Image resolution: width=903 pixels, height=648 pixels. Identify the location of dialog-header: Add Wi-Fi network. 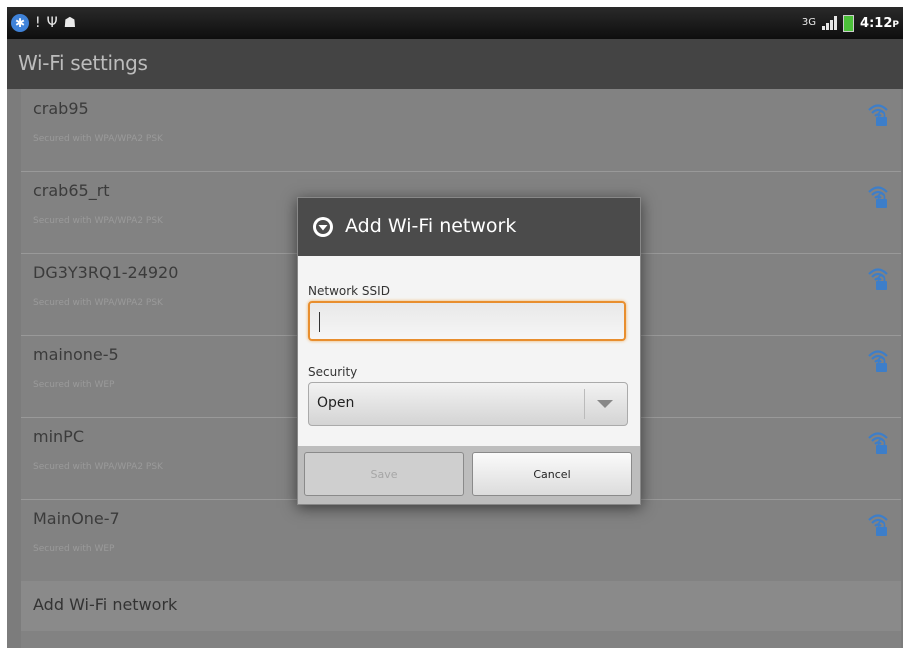
(469, 227).